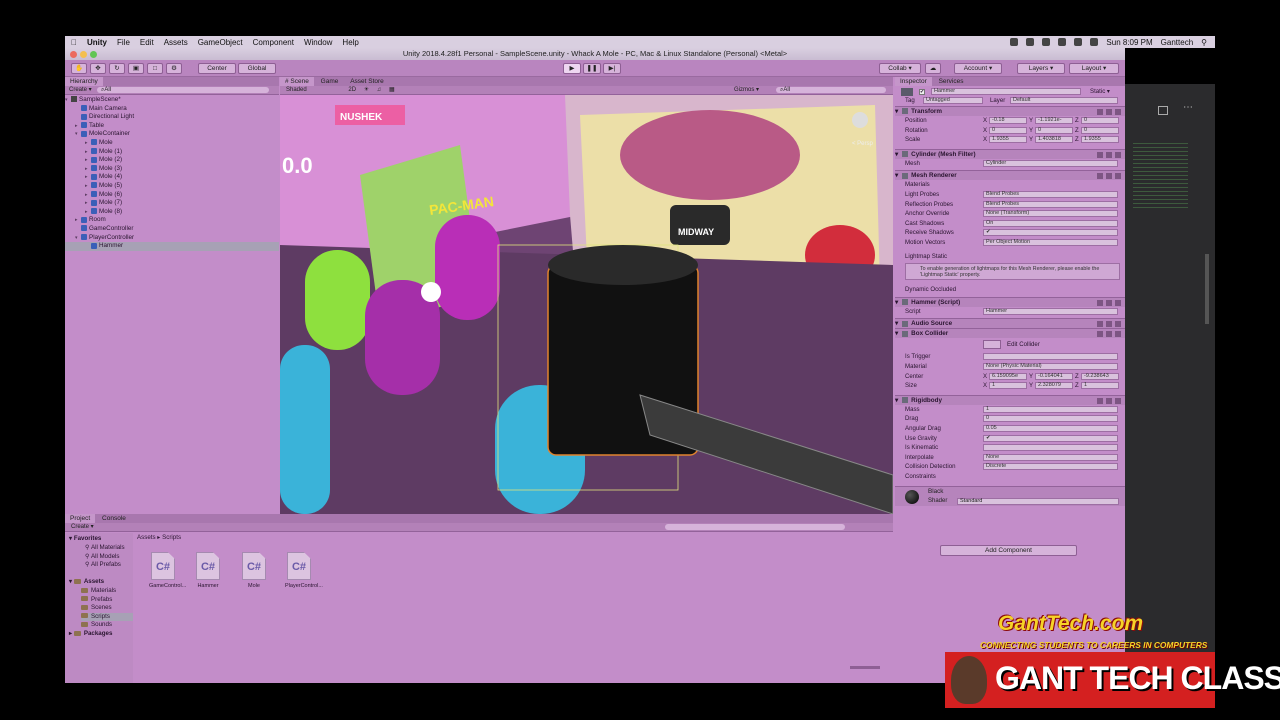 The width and height of the screenshot is (1280, 720). I want to click on hierarchy-item: GameController, so click(172, 229).